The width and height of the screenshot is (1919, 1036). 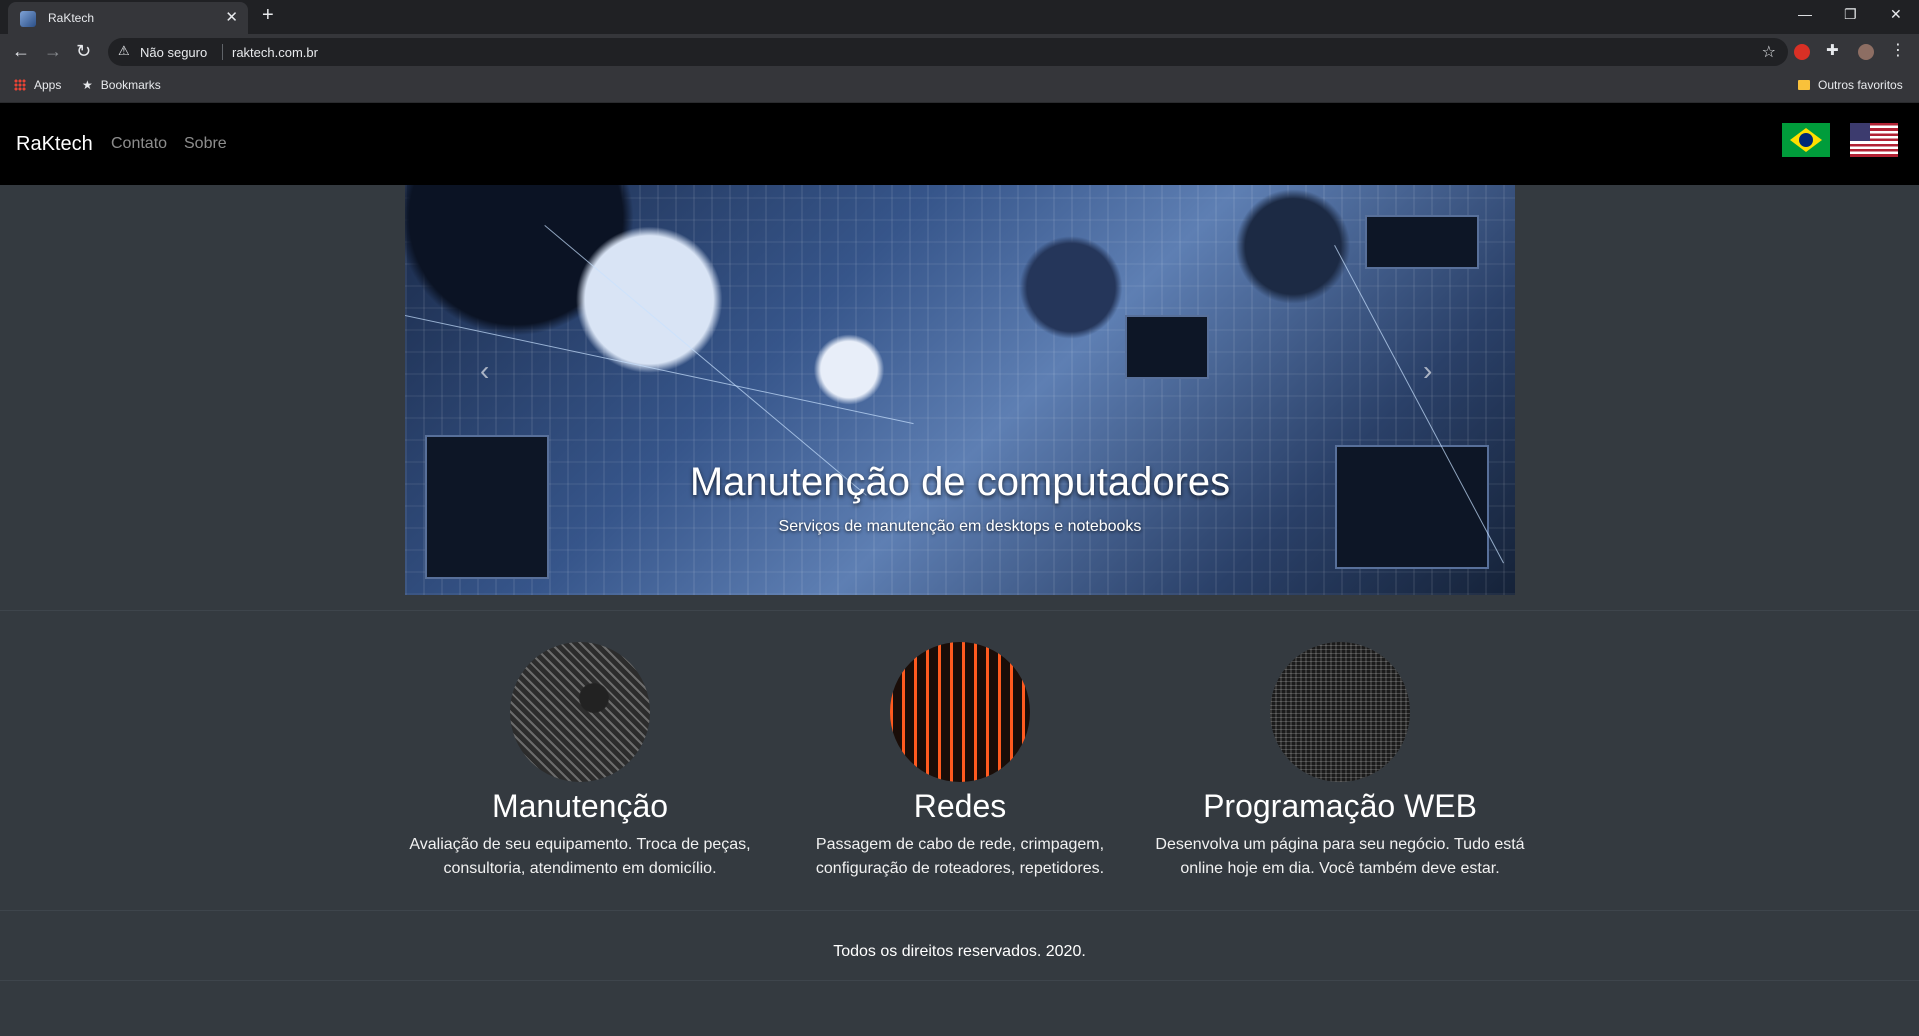 I want to click on bookmark-apps-label: Apps, so click(x=48, y=85).